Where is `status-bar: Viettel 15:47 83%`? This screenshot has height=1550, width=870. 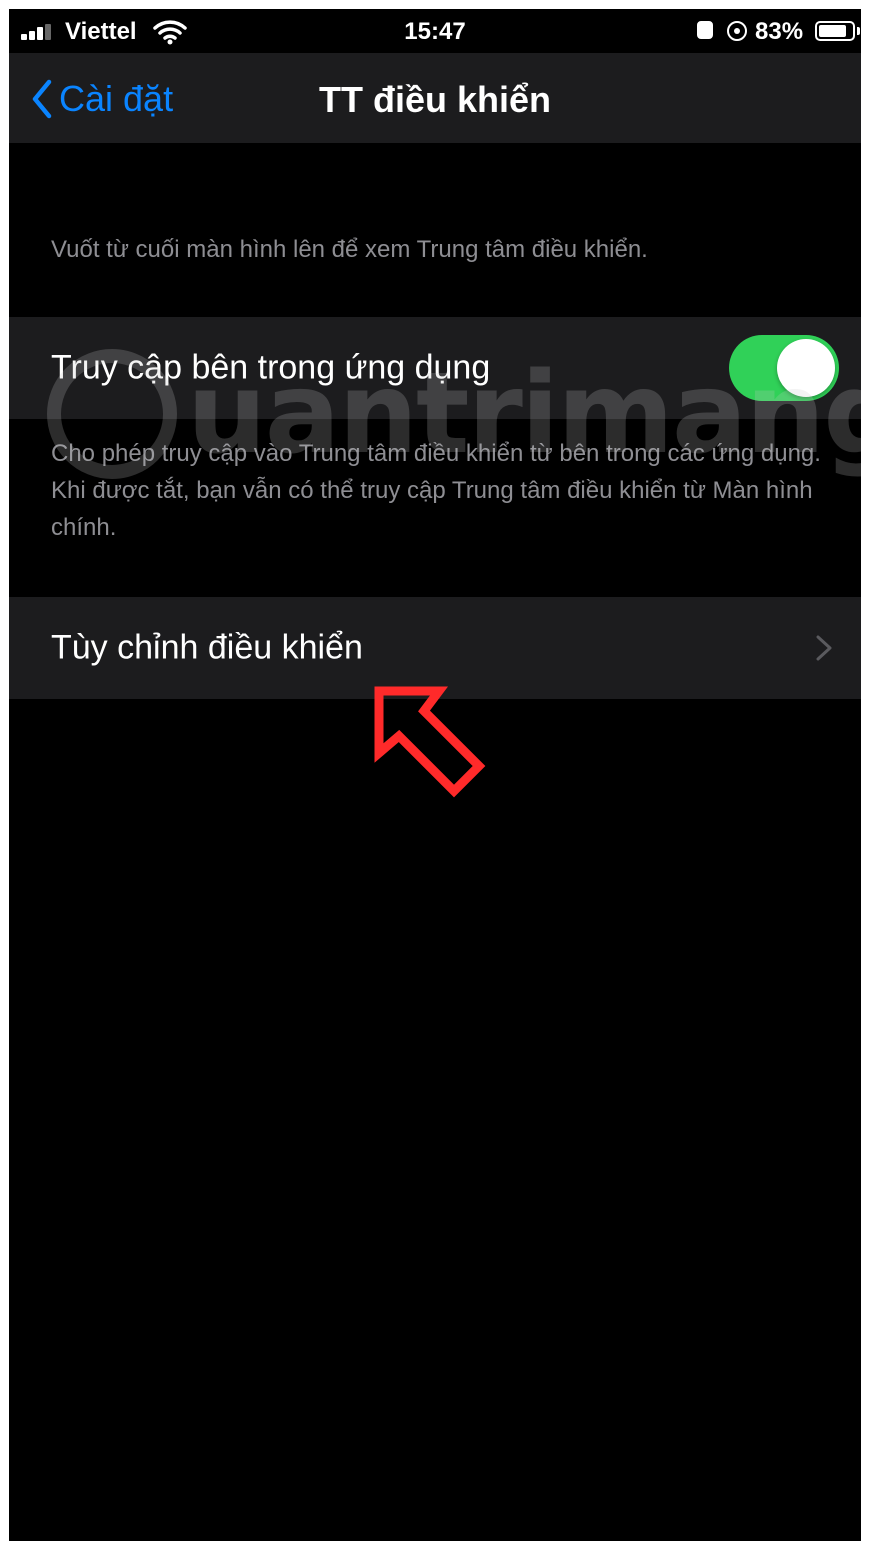 status-bar: Viettel 15:47 83% is located at coordinates (435, 31).